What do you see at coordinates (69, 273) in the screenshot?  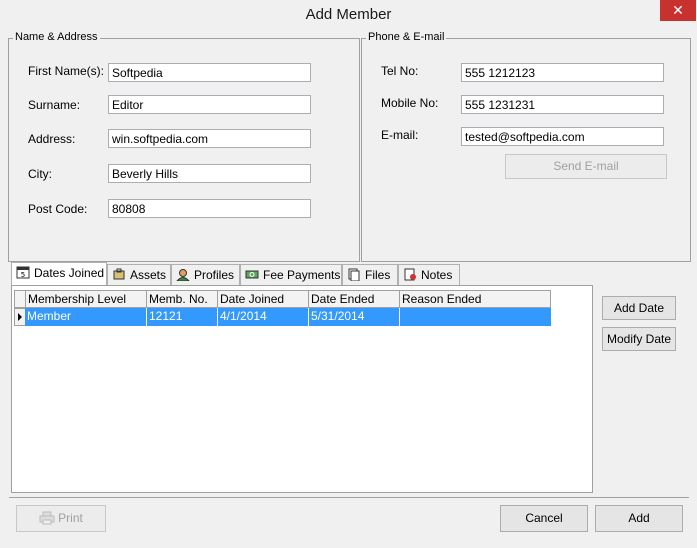 I see `tab-label: Dates Joined` at bounding box center [69, 273].